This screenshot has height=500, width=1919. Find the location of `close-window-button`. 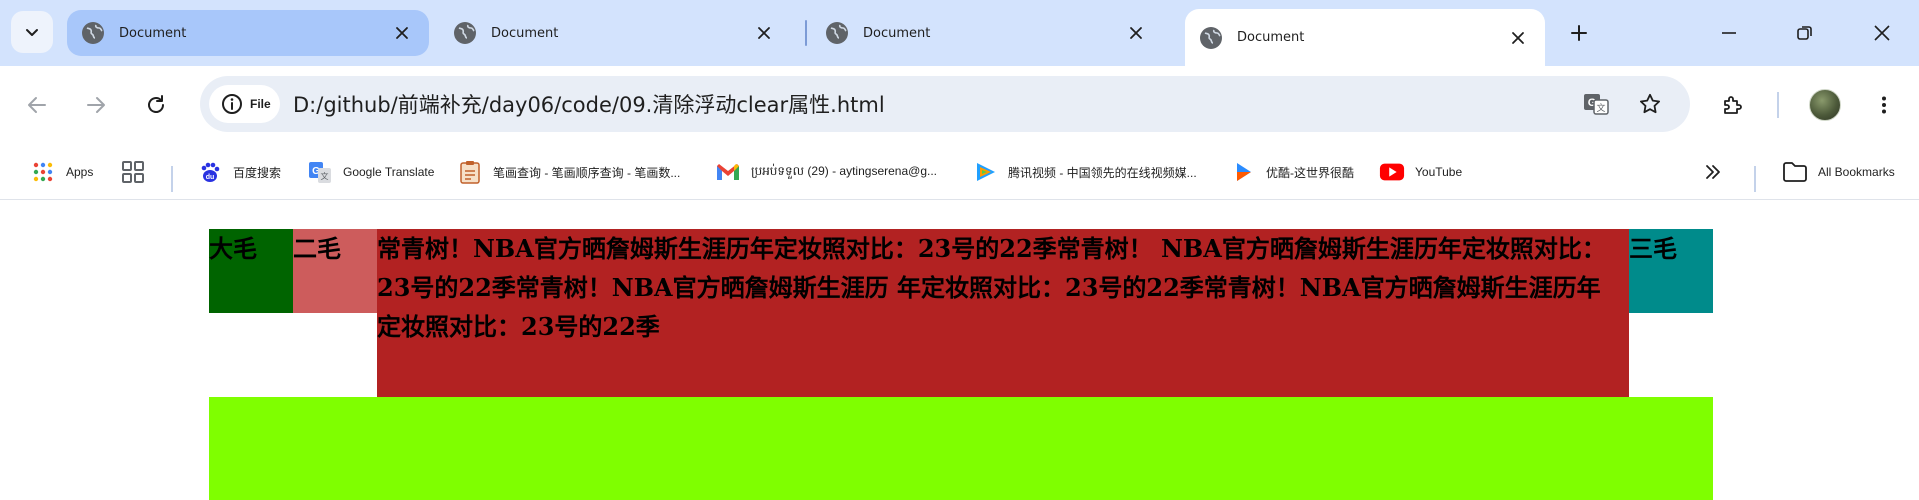

close-window-button is located at coordinates (1882, 33).